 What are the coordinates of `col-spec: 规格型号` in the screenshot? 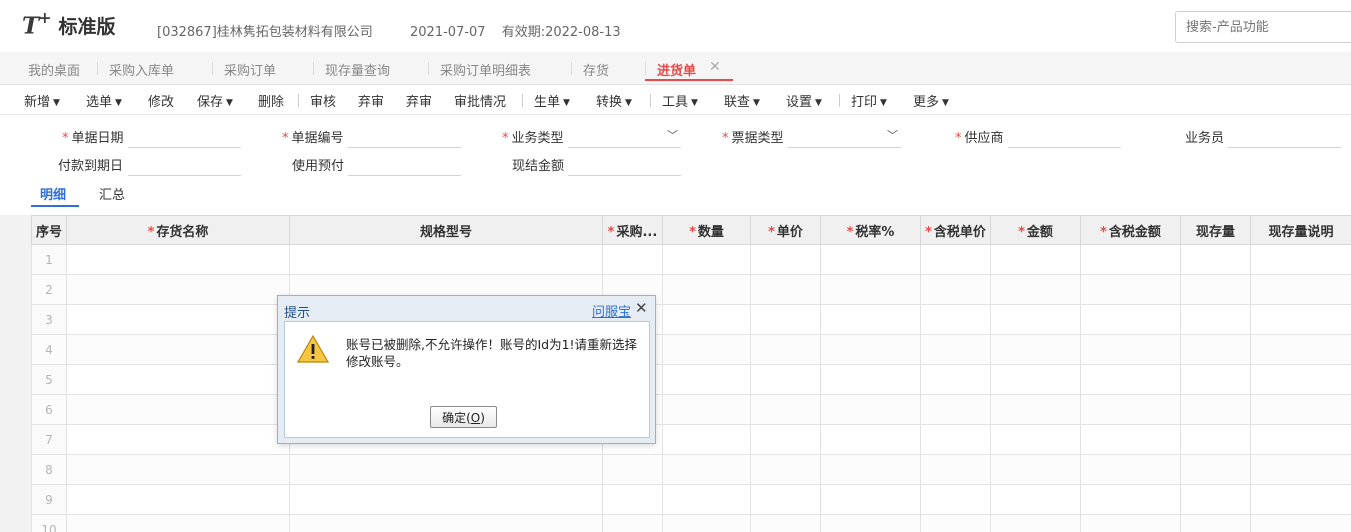 It's located at (446, 230).